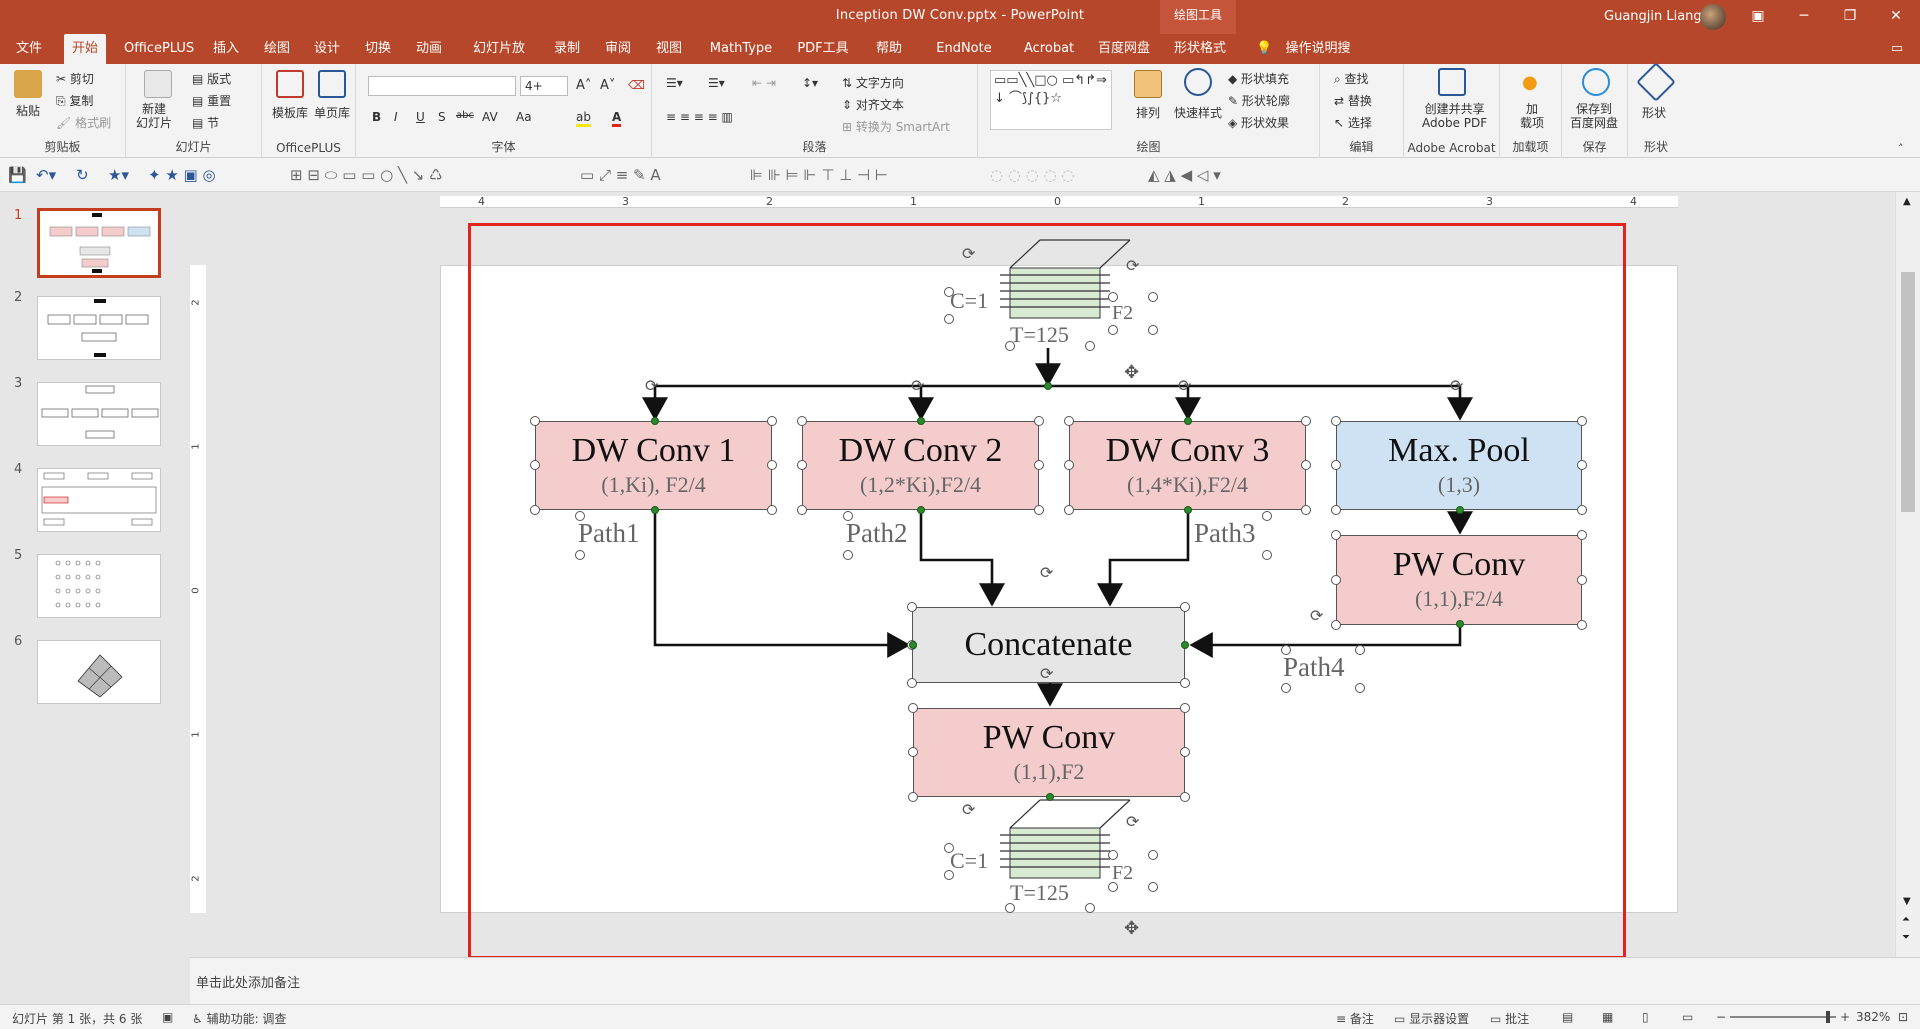  What do you see at coordinates (1355, 1018) in the screenshot?
I see `notes-toggle: ≡ 备注` at bounding box center [1355, 1018].